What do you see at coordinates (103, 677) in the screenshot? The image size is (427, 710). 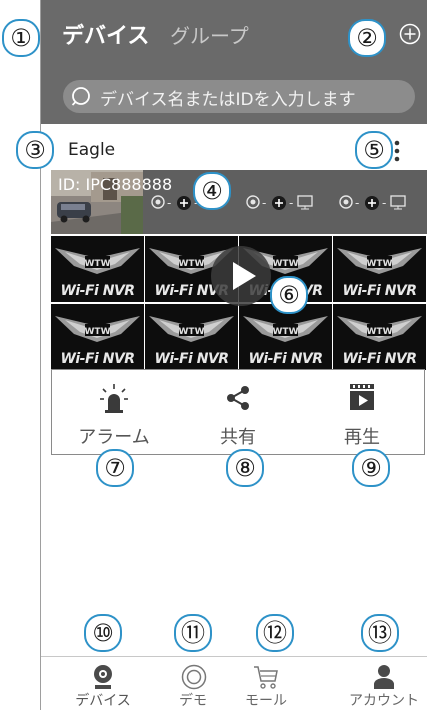 I see `webcam-icon` at bounding box center [103, 677].